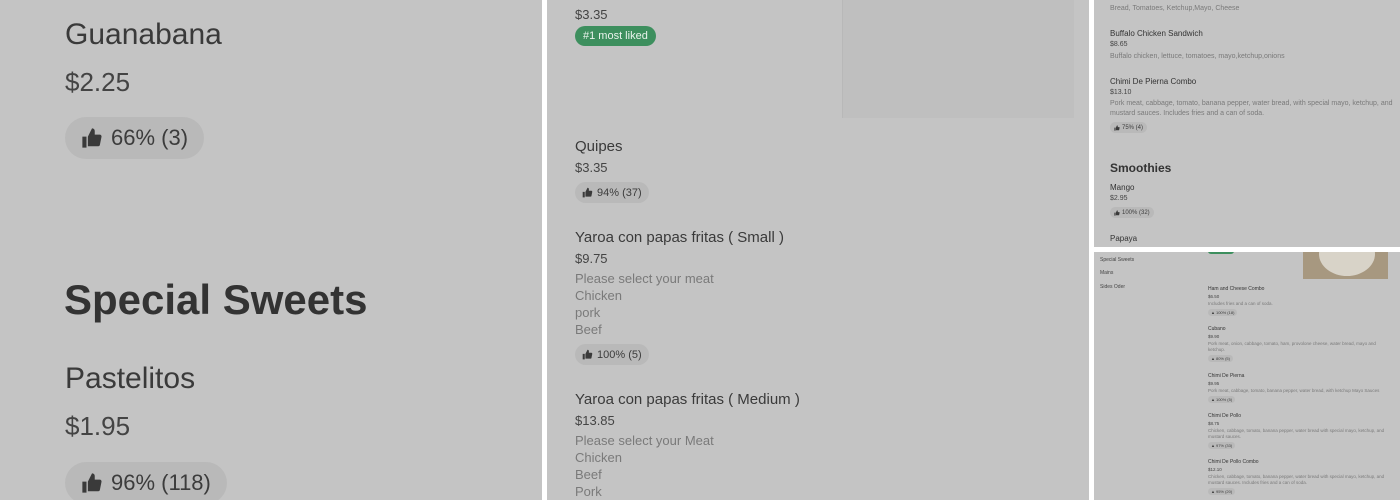 The image size is (1400, 500). I want to click on item-name-cubano: Cubano, so click(1217, 329).